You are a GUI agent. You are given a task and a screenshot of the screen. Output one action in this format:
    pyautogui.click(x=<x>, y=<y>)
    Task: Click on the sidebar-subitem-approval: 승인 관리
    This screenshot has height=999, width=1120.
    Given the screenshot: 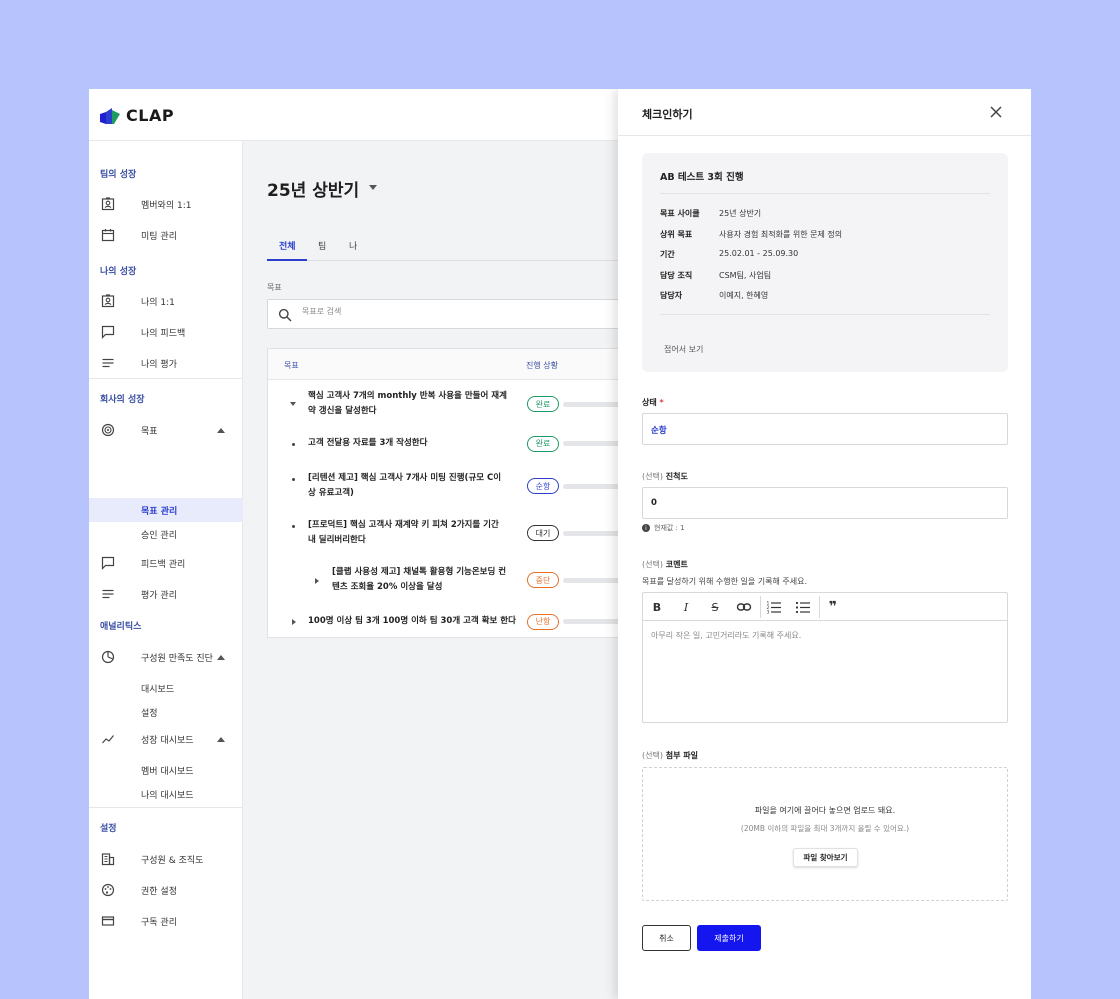 What is the action you would take?
    pyautogui.click(x=166, y=534)
    